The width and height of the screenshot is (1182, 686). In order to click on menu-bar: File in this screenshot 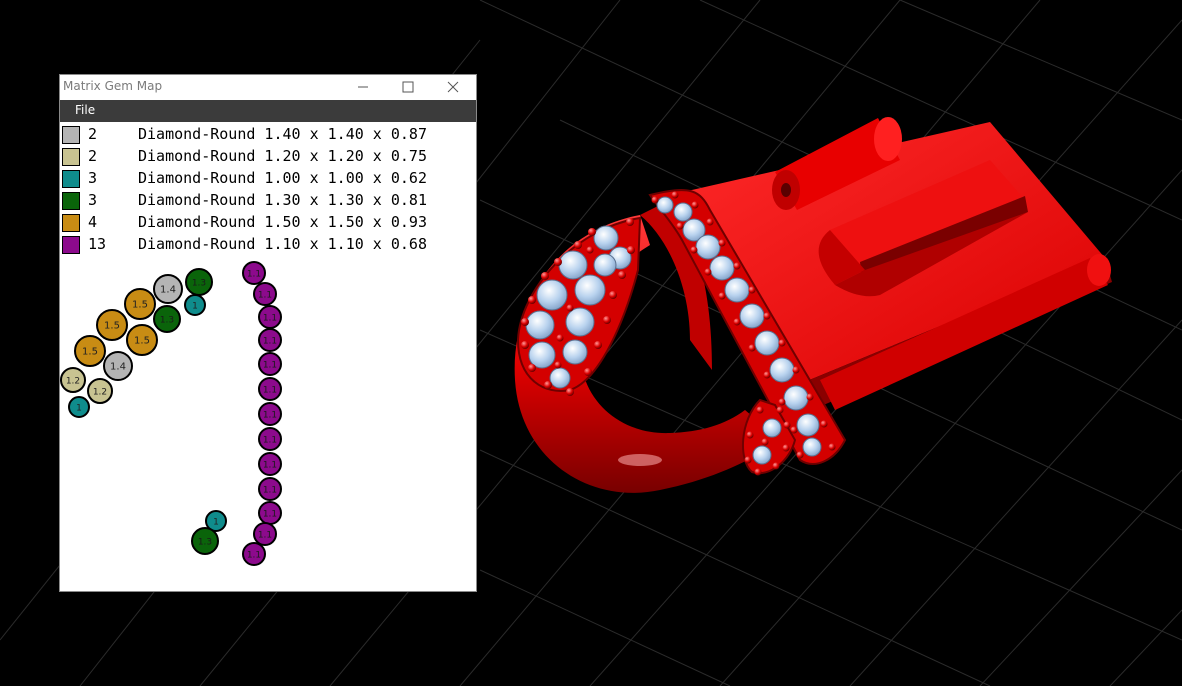, I will do `click(268, 111)`.